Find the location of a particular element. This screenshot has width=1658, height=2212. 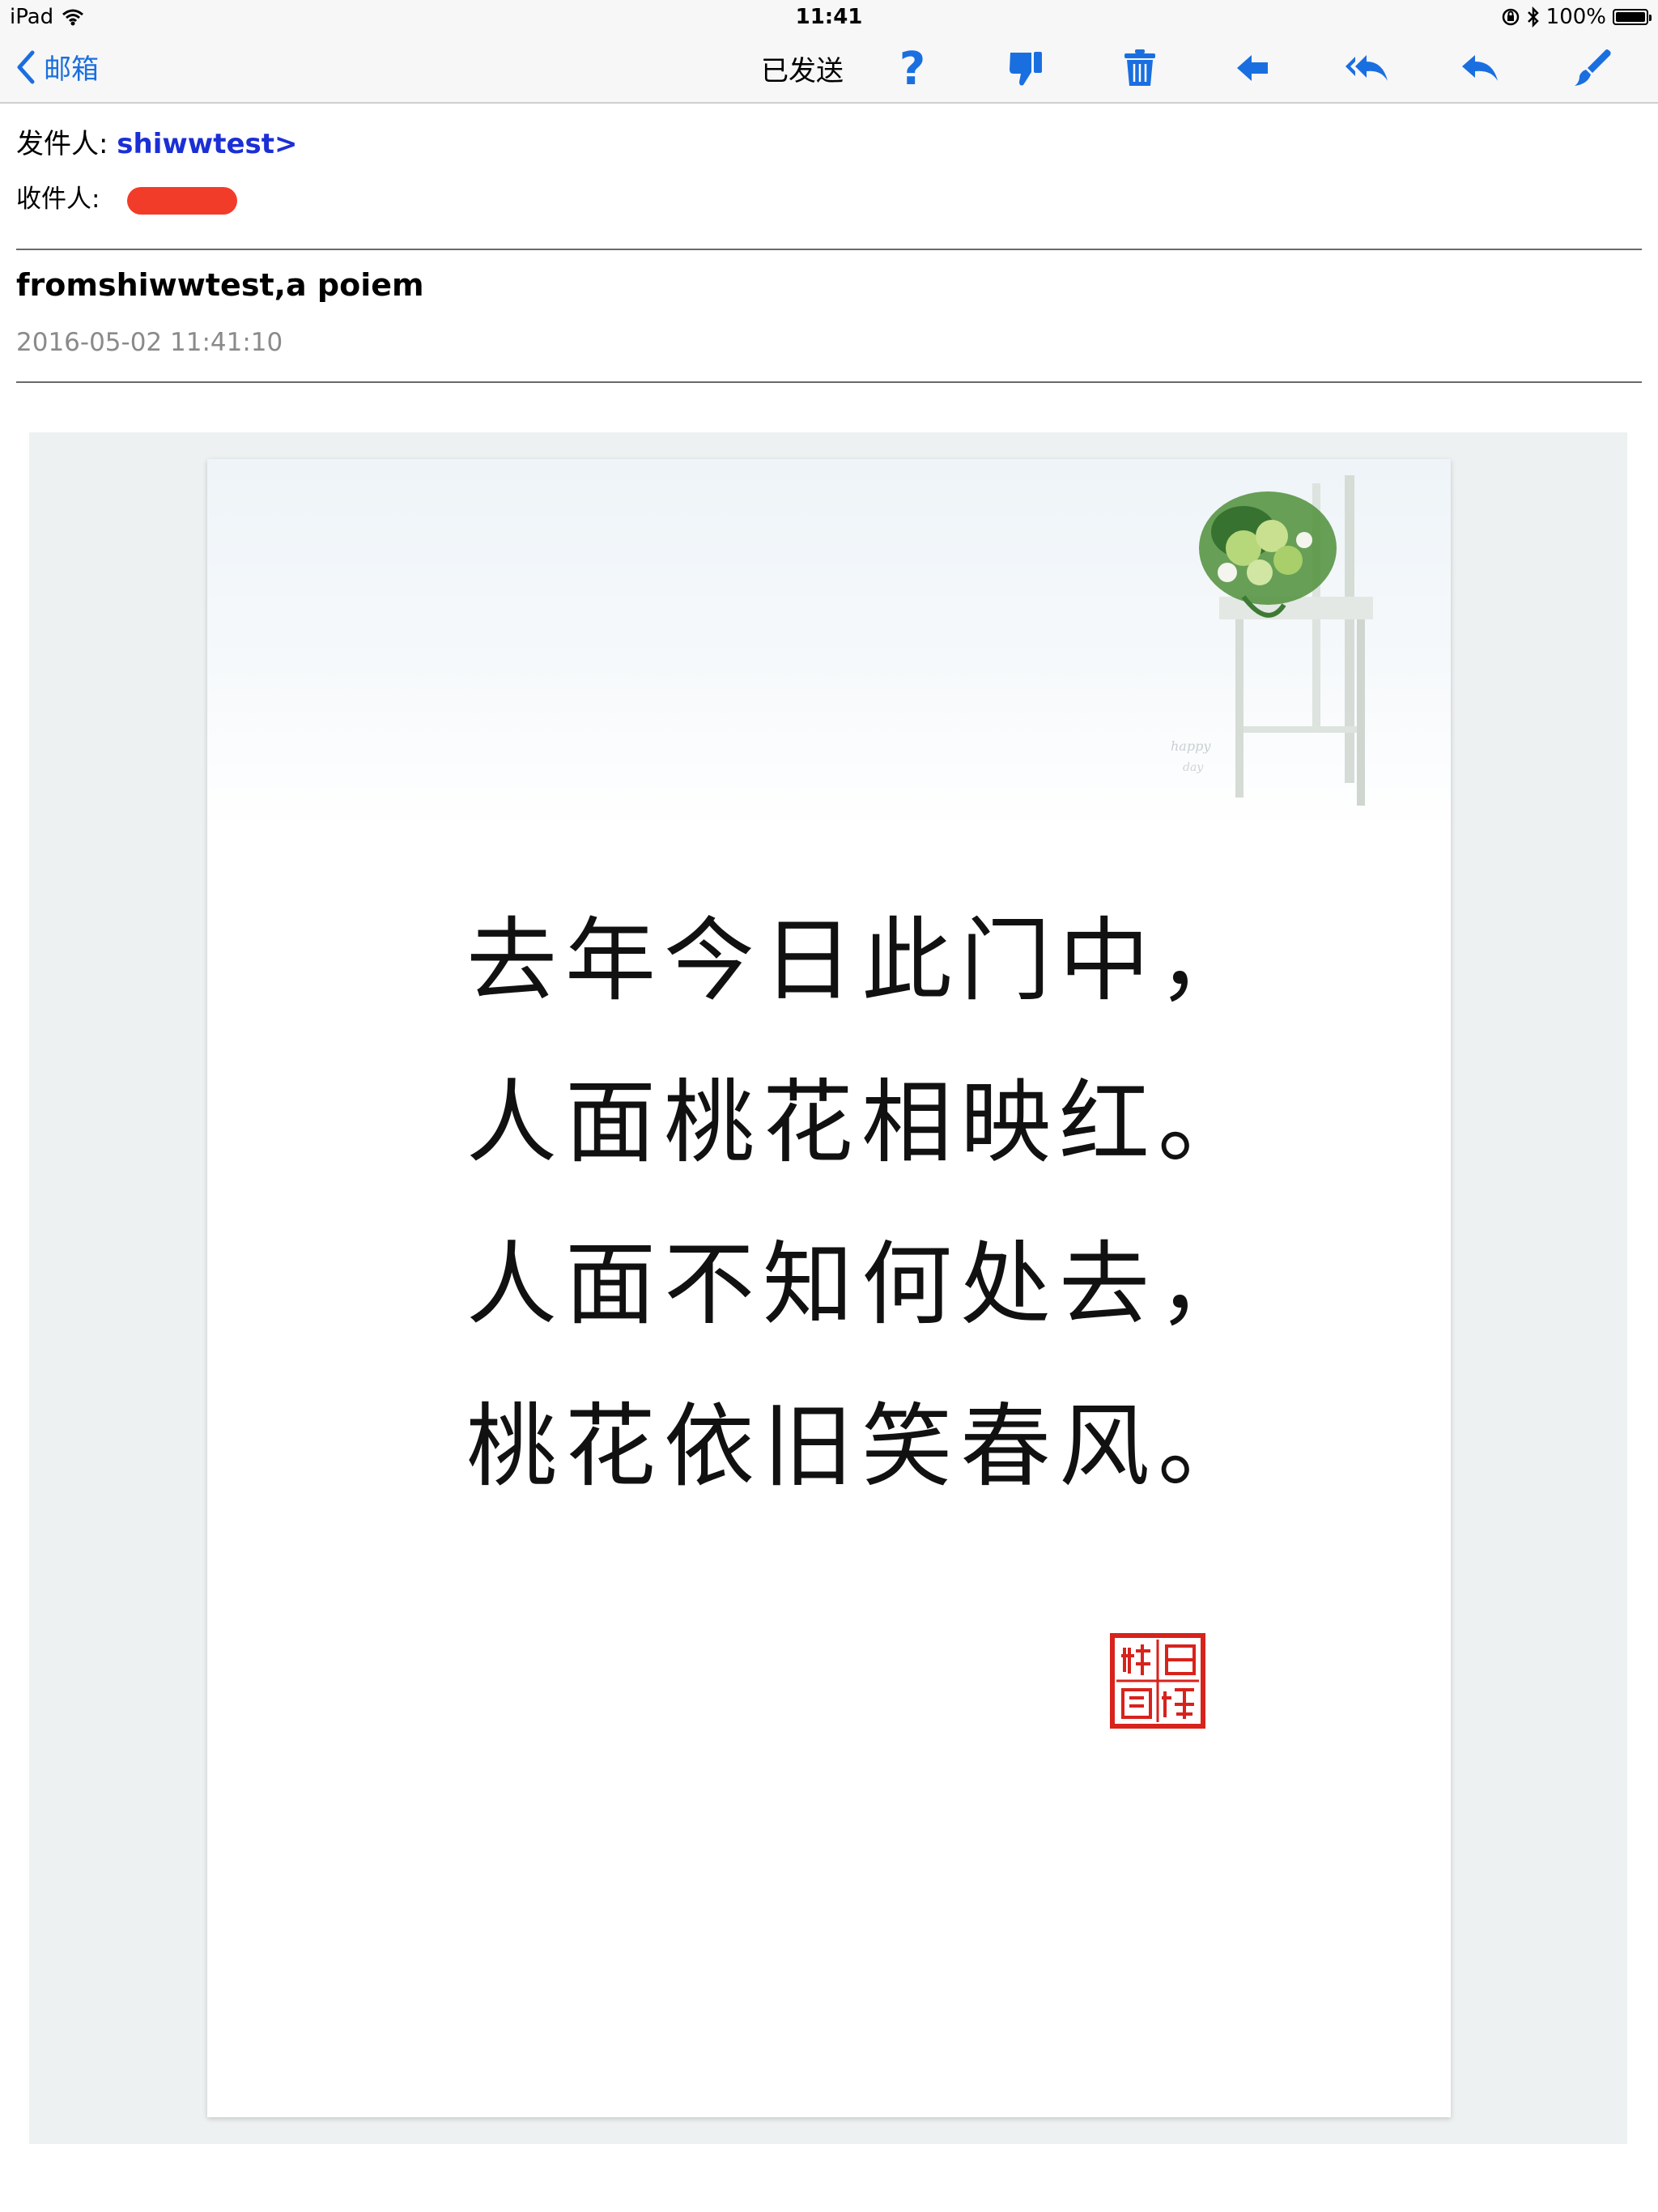

handwritten-poem: 去年今日此门中， 人面桃花相映红。 人面不知何处去， 桃花依旧笑春风。 is located at coordinates (861, 1204).